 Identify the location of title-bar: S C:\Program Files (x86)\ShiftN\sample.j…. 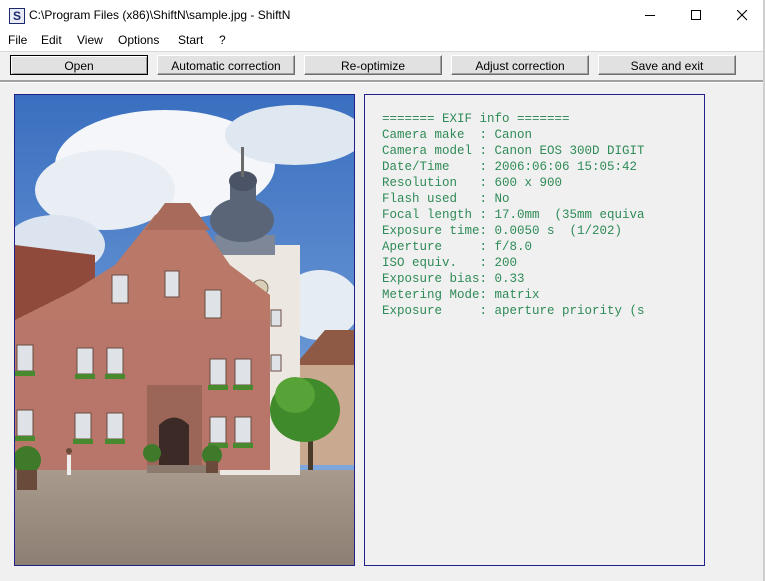
(382, 15).